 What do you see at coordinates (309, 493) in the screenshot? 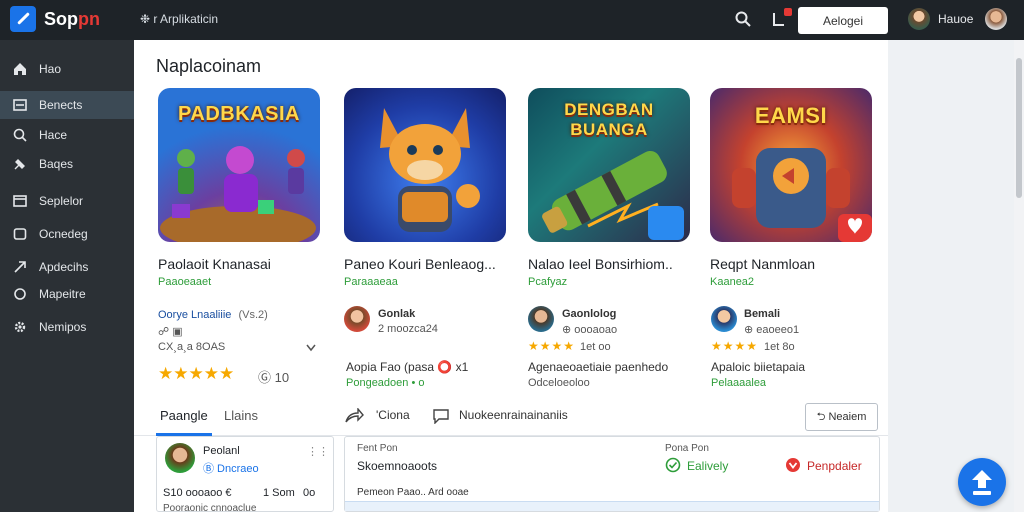
I see `profile-stats-tertiary: 0o` at bounding box center [309, 493].